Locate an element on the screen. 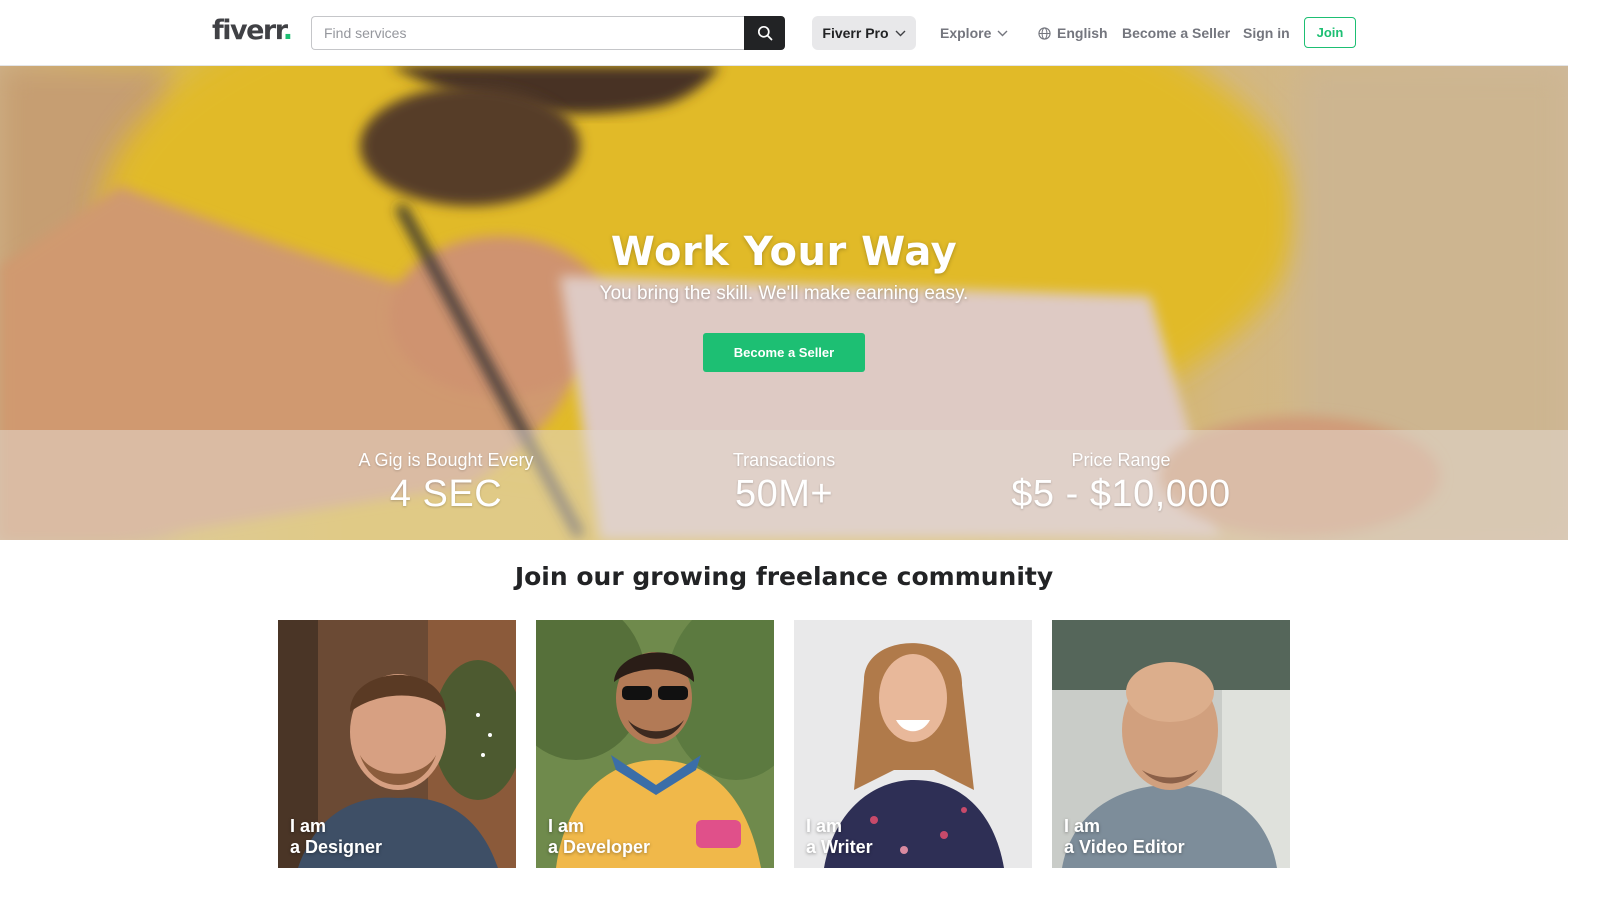 Image resolution: width=1600 pixels, height=900 pixels. stat-value: $5 - $10,000 is located at coordinates (1121, 494).